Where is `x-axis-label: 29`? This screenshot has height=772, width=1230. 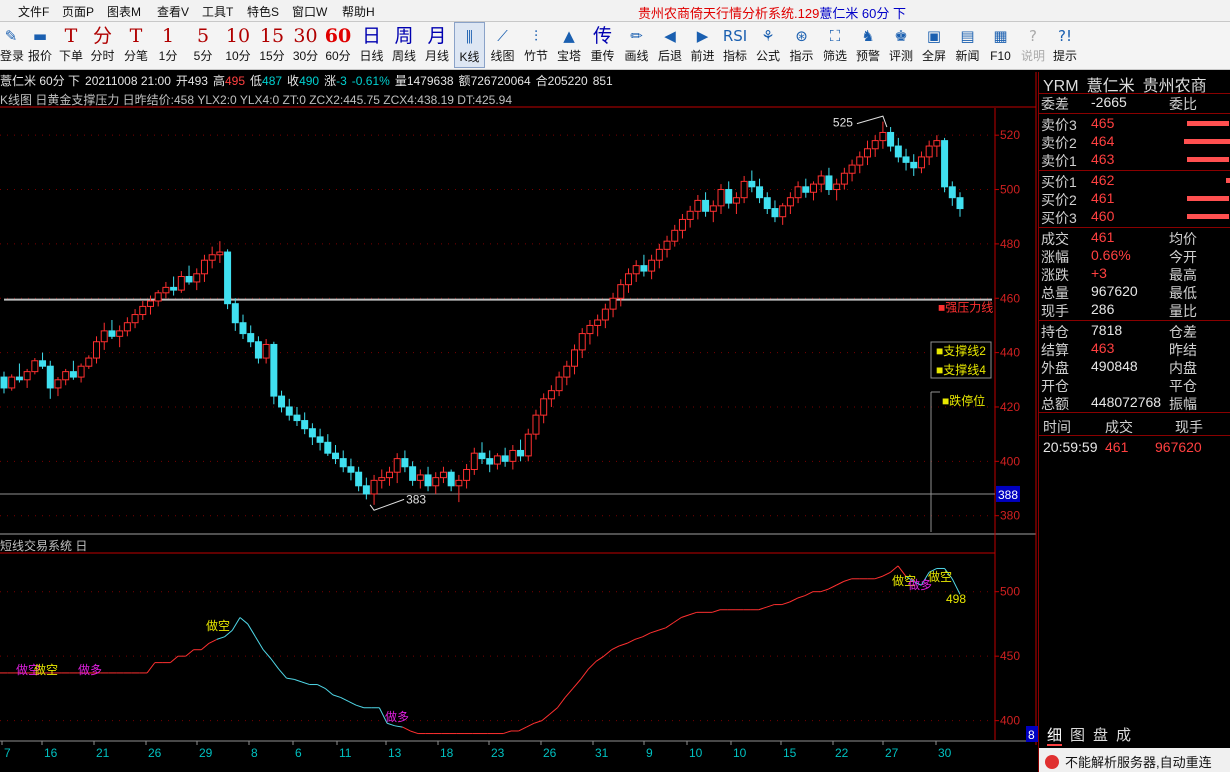 x-axis-label: 29 is located at coordinates (206, 753).